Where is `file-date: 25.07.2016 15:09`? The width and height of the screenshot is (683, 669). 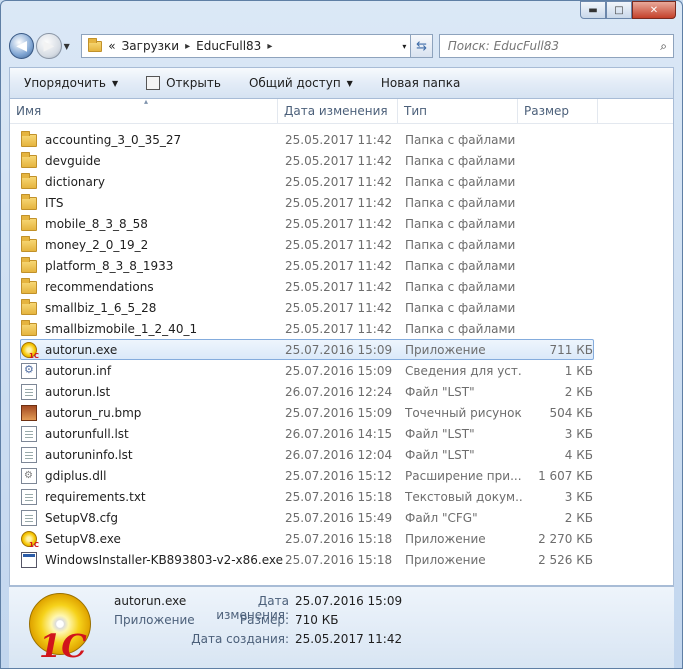
file-date: 25.07.2016 15:09 is located at coordinates (339, 349).